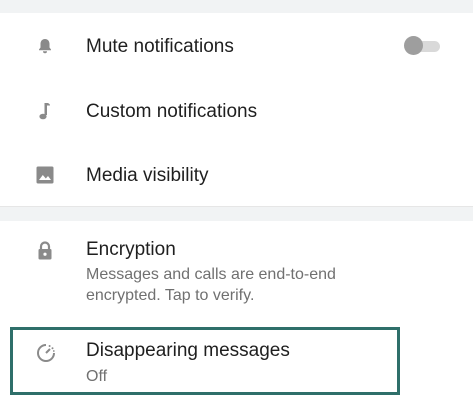  Describe the element at coordinates (211, 274) in the screenshot. I see `encryption-description-line1: Messages and calls are end-to-end` at that location.